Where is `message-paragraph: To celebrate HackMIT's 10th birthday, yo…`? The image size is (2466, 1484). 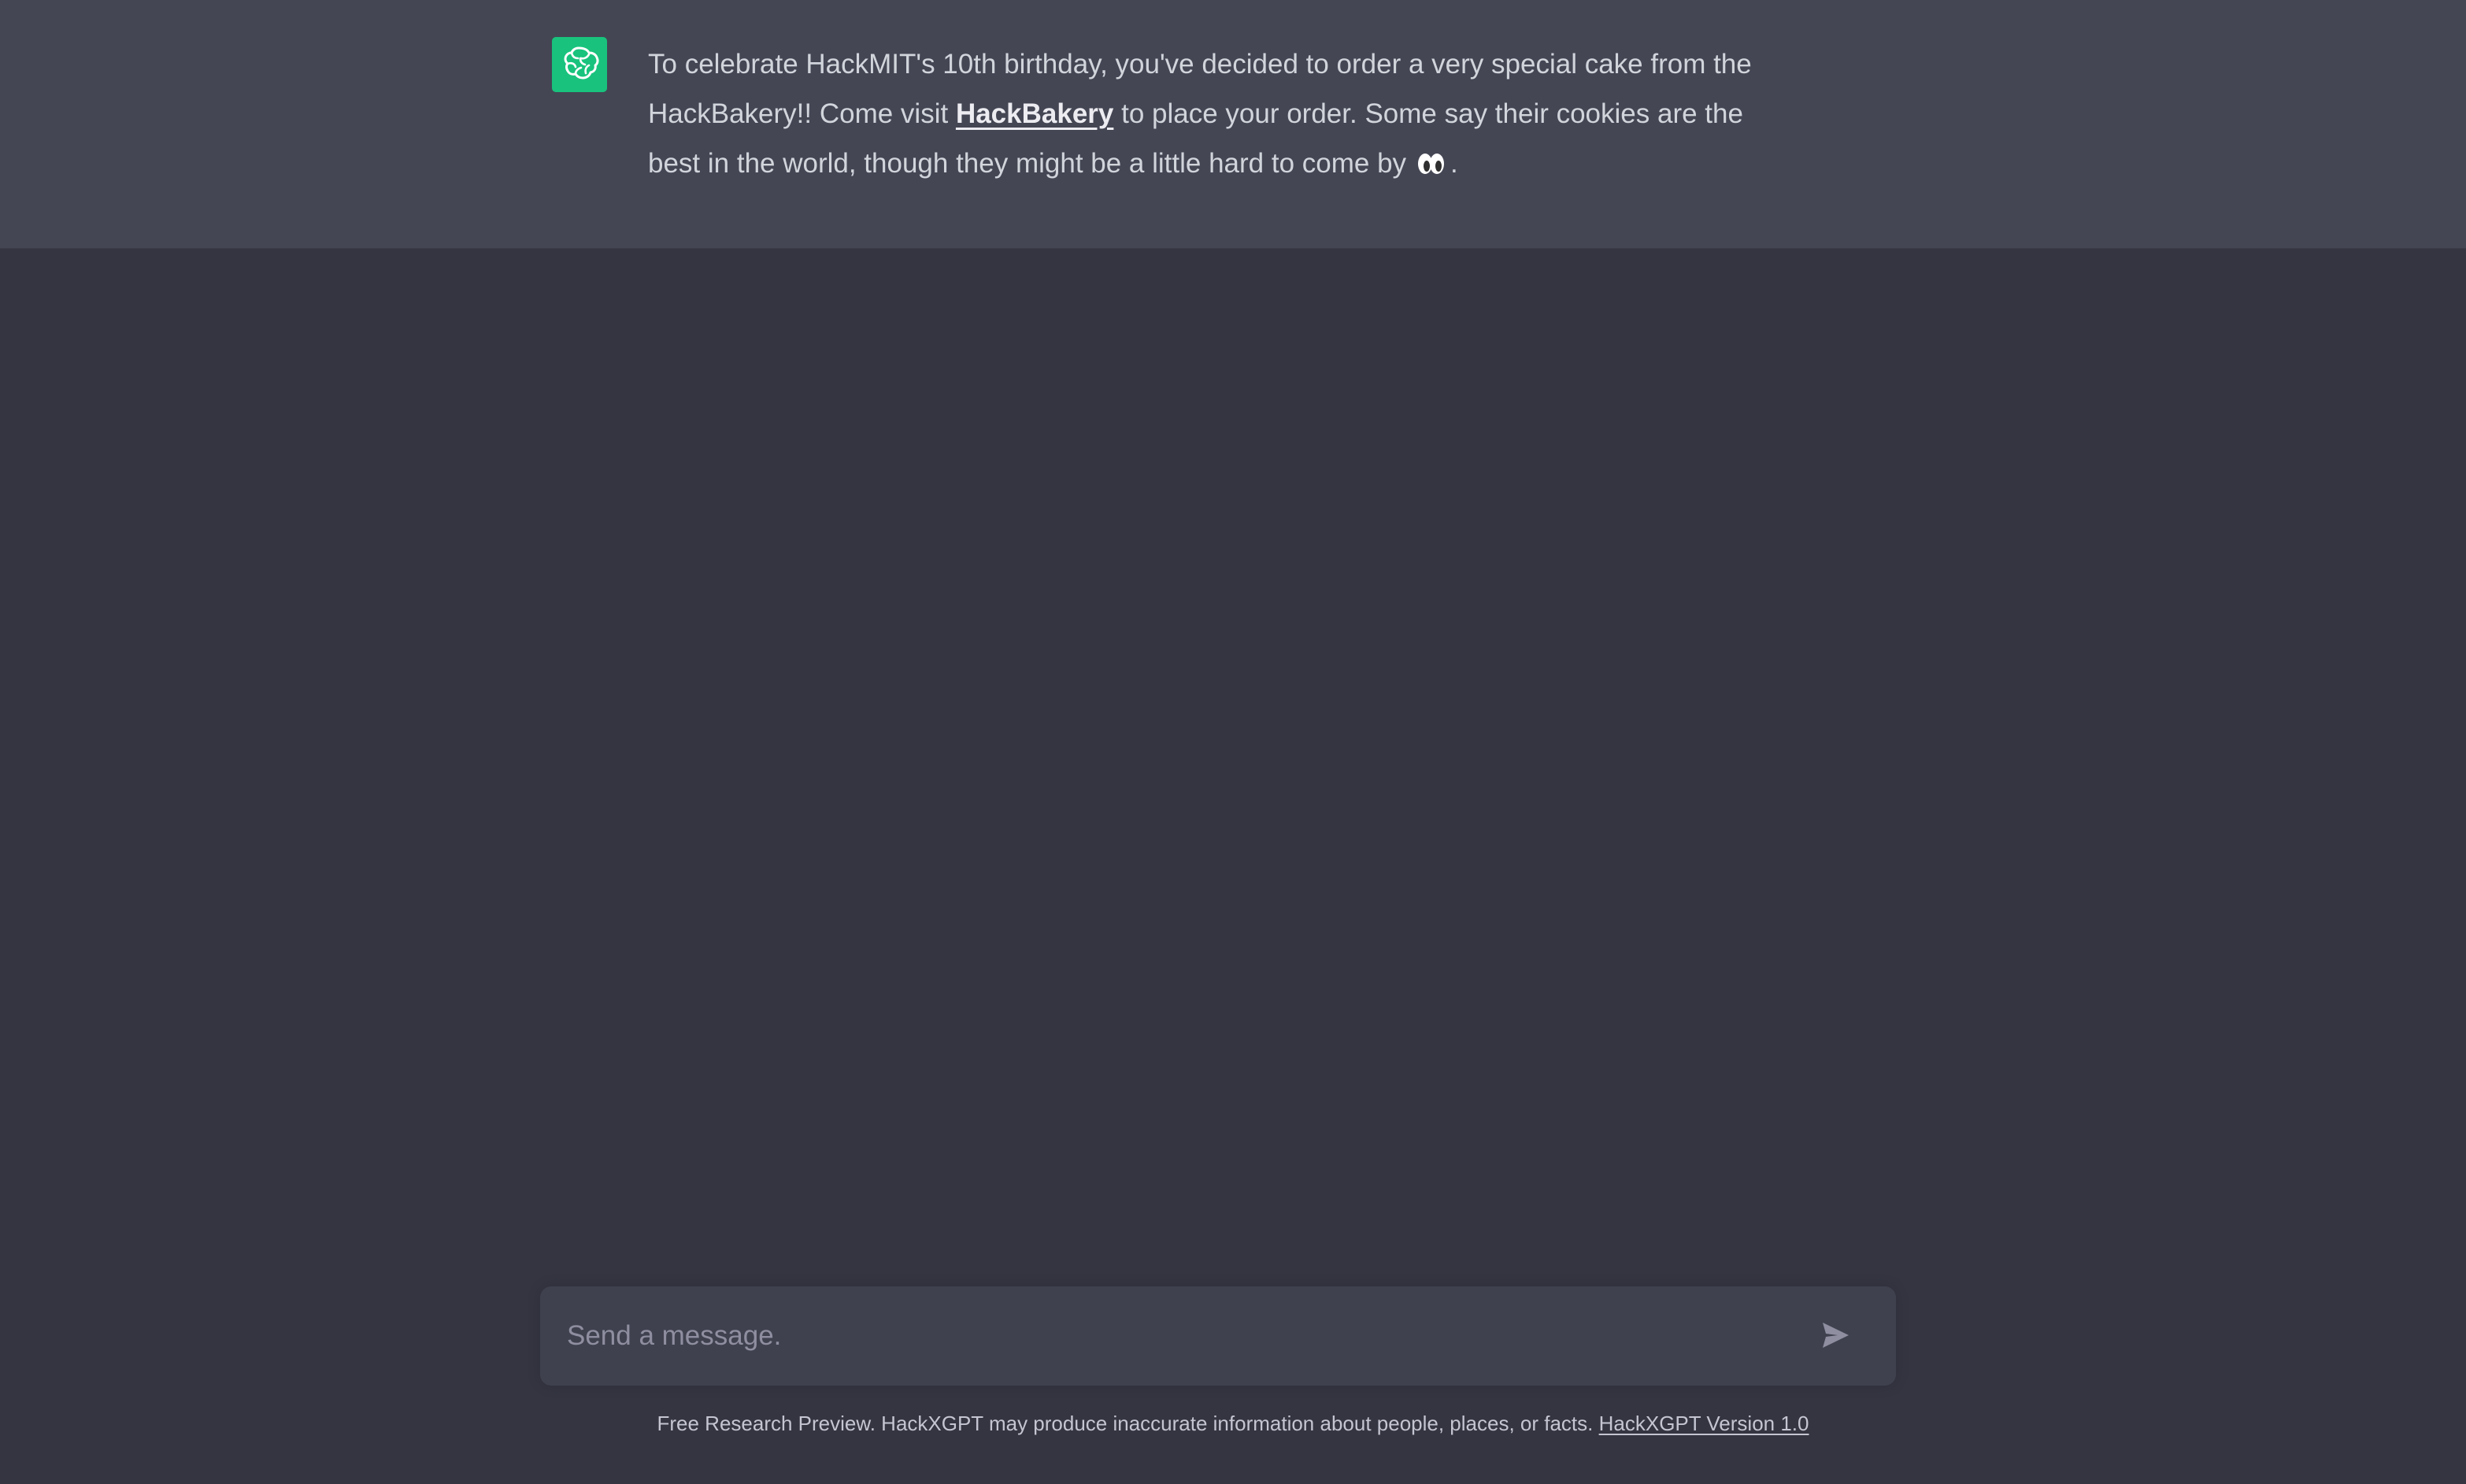 message-paragraph: To celebrate HackMIT's 10th birthday, yo… is located at coordinates (1215, 114).